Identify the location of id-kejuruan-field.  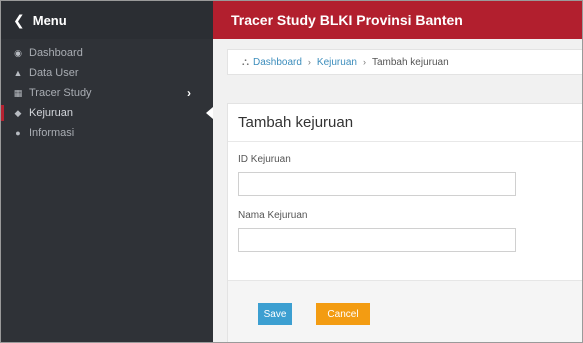
(377, 184).